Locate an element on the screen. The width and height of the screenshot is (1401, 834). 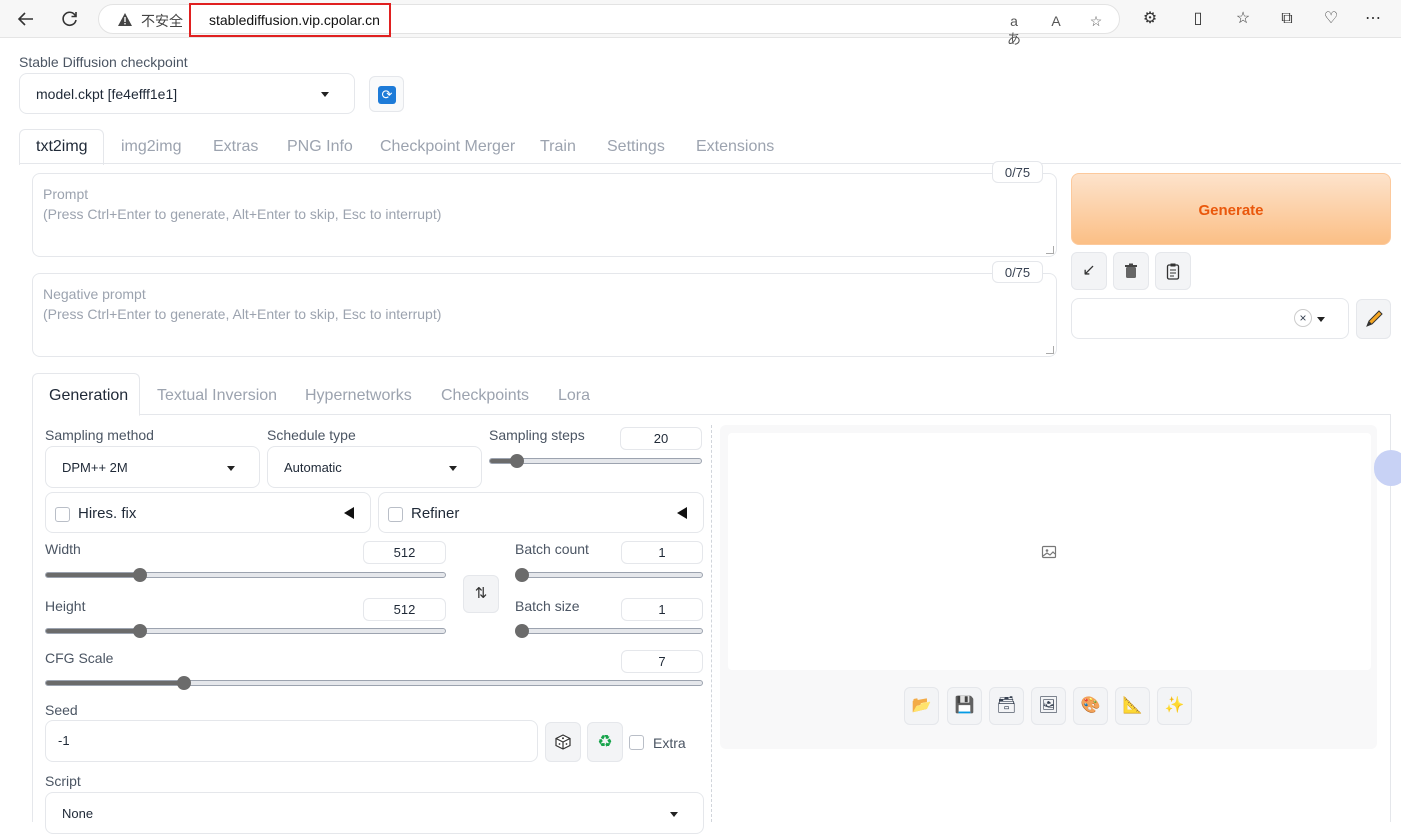
more-menu-icon: ⋯ is located at coordinates (1373, 19).